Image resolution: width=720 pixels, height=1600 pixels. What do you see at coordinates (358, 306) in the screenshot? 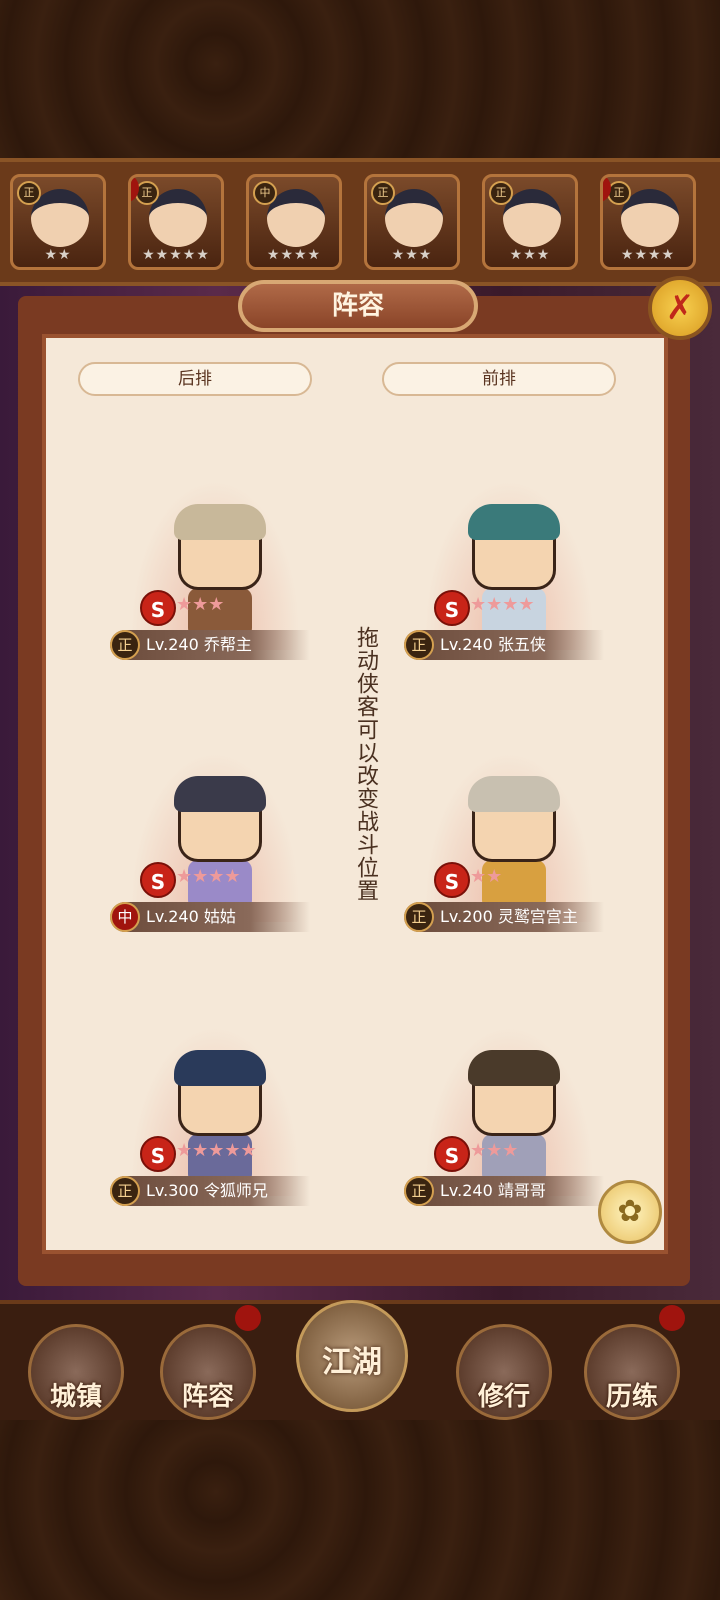
I see `panel-title: 阵容` at bounding box center [358, 306].